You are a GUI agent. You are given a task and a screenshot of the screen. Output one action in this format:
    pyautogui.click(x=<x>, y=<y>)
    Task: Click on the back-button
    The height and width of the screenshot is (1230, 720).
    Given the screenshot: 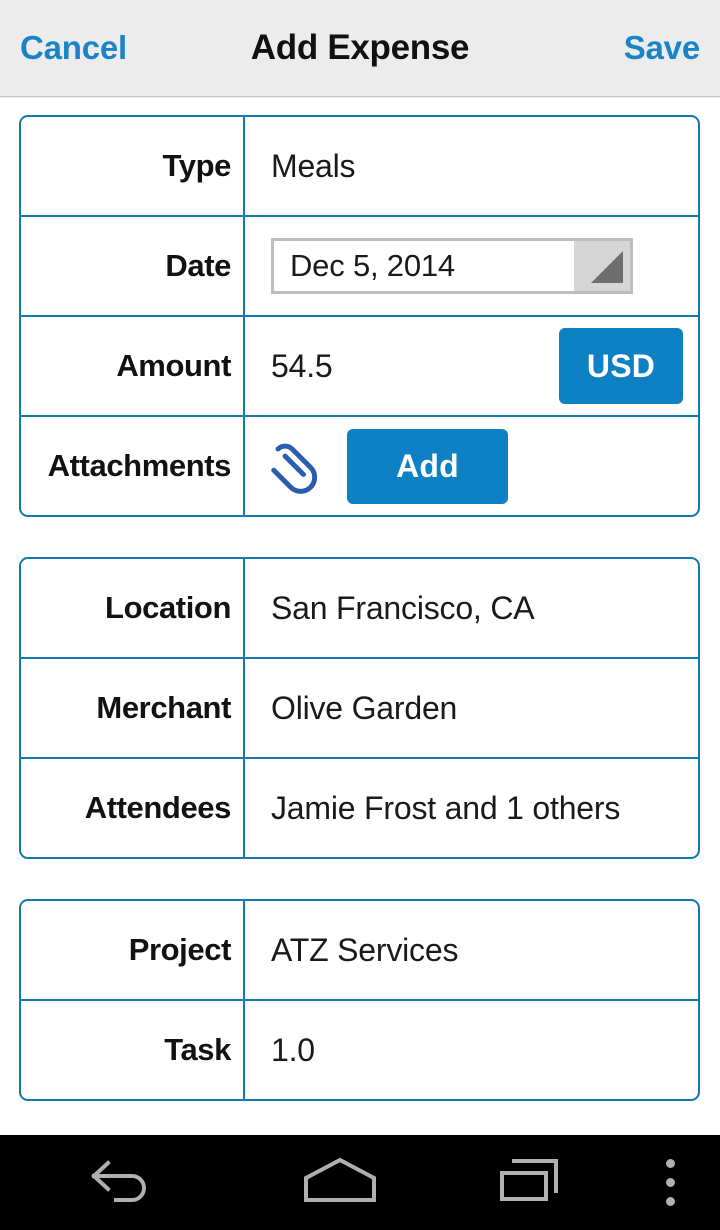 What is the action you would take?
    pyautogui.click(x=120, y=1182)
    